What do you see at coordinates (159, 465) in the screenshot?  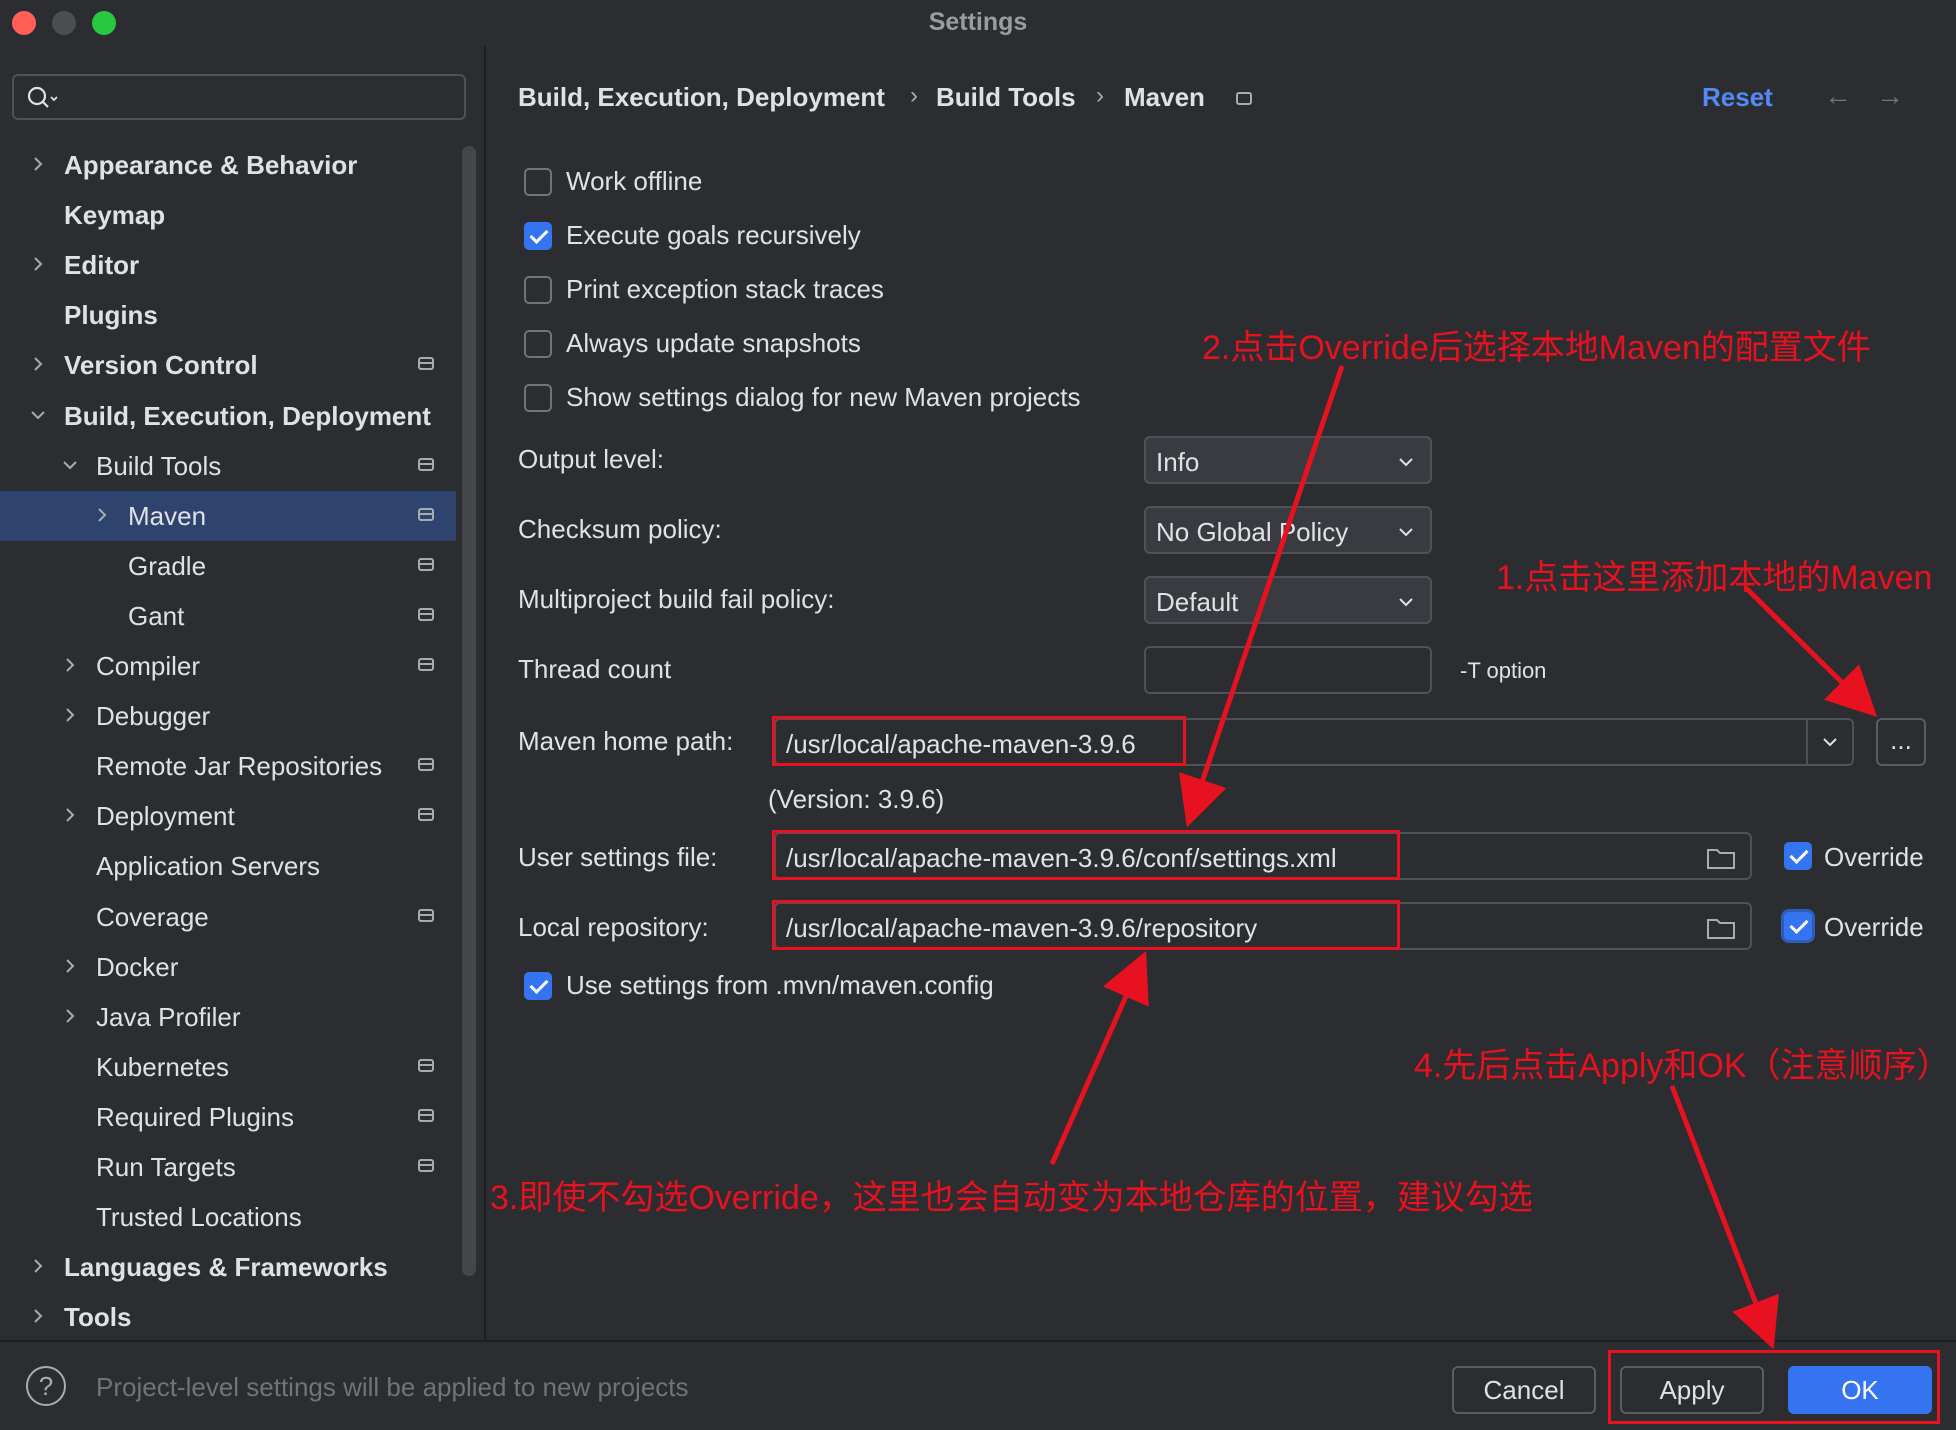 I see `sidebar-item-label: Build Tools` at bounding box center [159, 465].